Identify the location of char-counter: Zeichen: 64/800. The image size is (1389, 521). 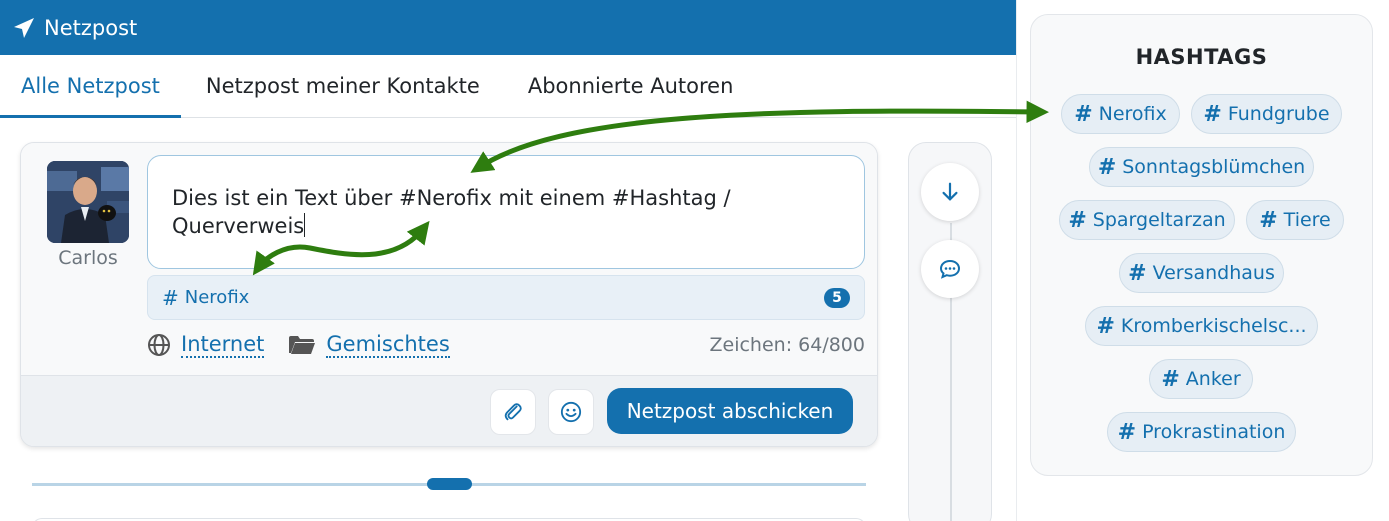
(787, 345).